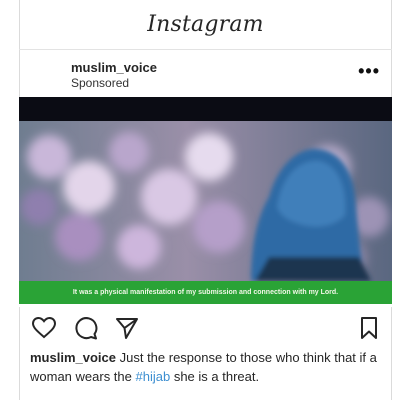  I want to click on heart-icon, so click(44, 330).